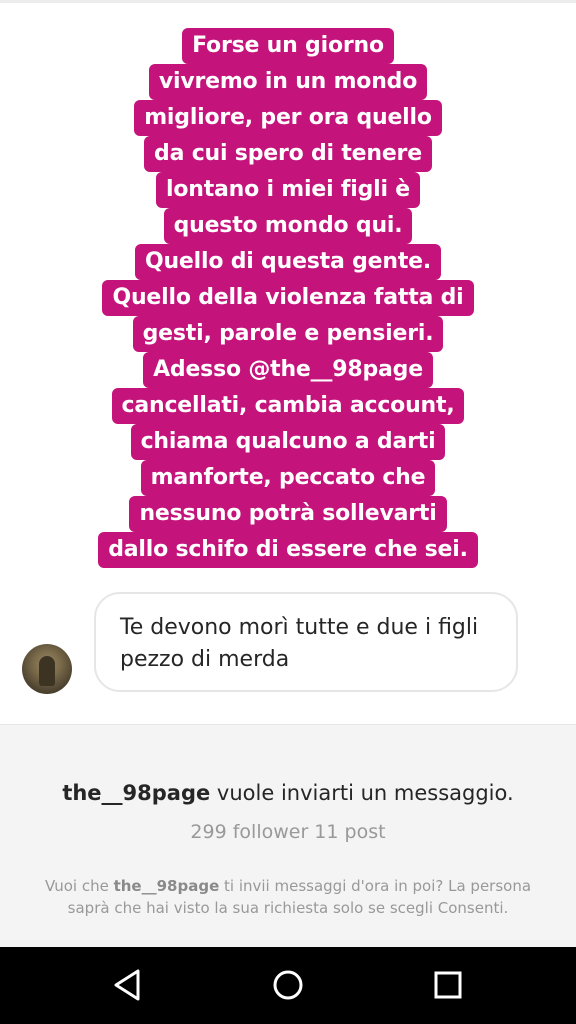 The width and height of the screenshot is (576, 1024). What do you see at coordinates (288, 478) in the screenshot?
I see `story-line: manforte, peccato che` at bounding box center [288, 478].